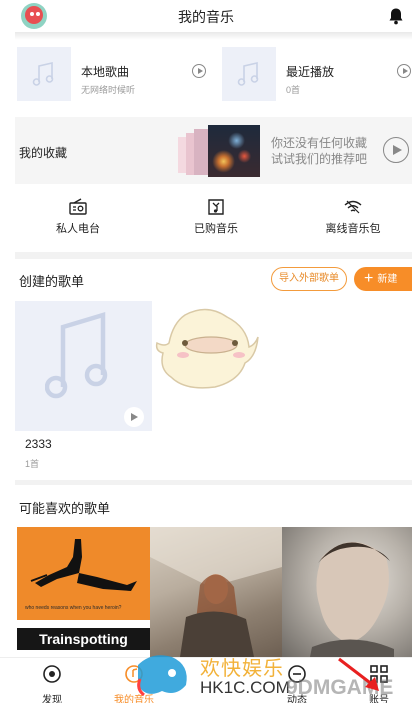 The height and width of the screenshot is (703, 412). Describe the element at coordinates (319, 143) in the screenshot. I see `favorites-message-line1: 你还没有任何收藏` at that location.